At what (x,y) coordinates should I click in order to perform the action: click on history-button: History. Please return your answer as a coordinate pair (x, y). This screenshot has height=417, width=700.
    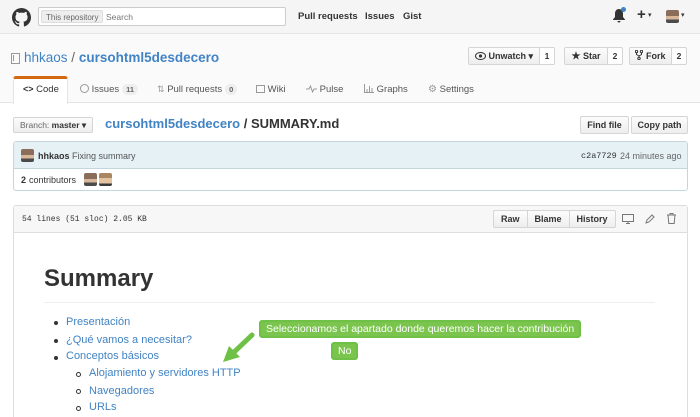
    Looking at the image, I should click on (592, 219).